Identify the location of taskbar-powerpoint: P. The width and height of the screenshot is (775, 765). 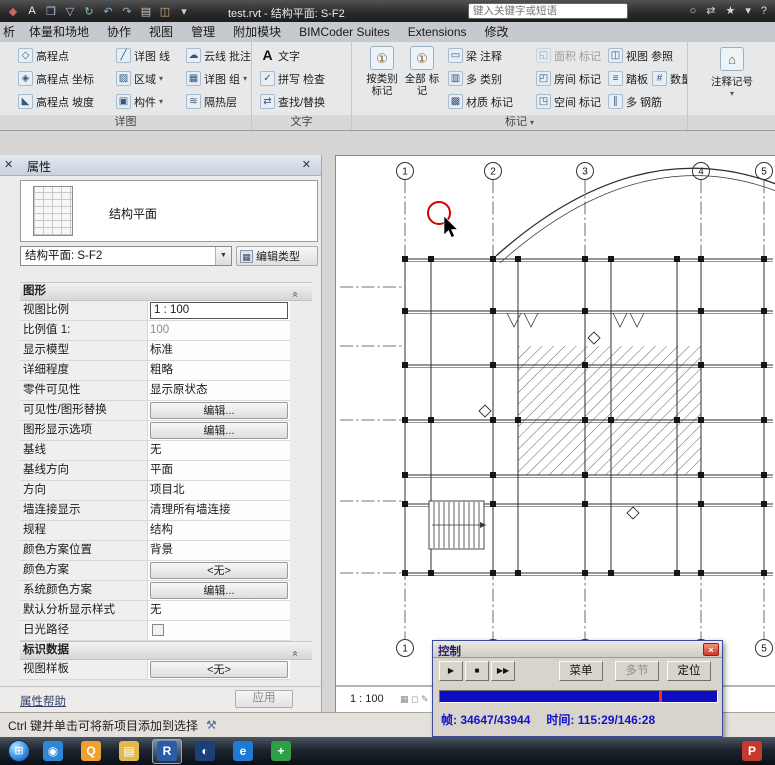
(752, 751).